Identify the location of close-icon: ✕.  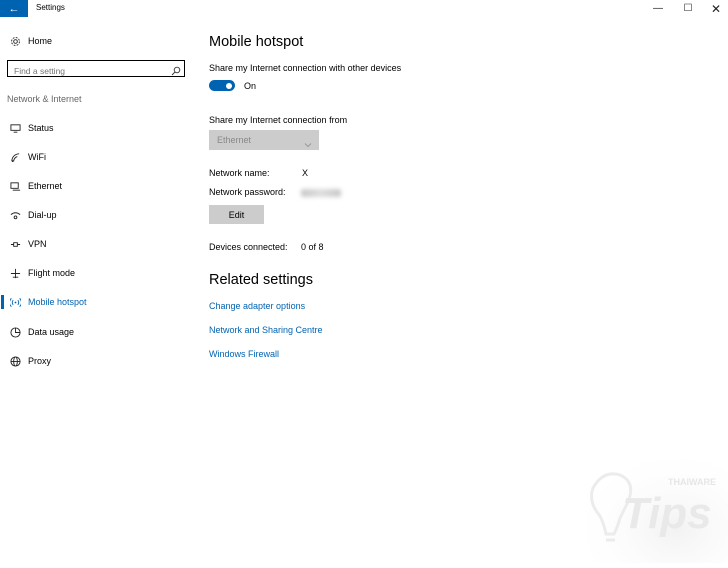
(716, 8).